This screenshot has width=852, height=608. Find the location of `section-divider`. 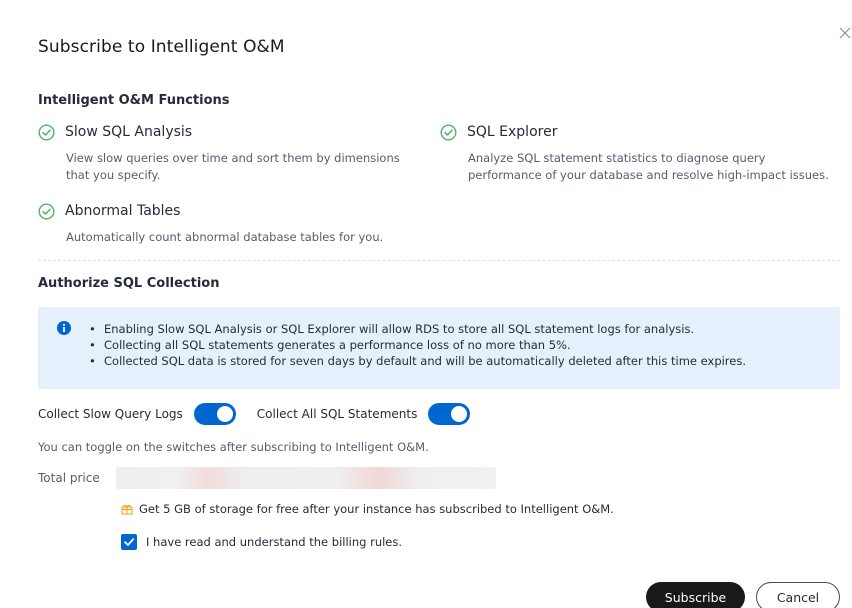

section-divider is located at coordinates (439, 260).